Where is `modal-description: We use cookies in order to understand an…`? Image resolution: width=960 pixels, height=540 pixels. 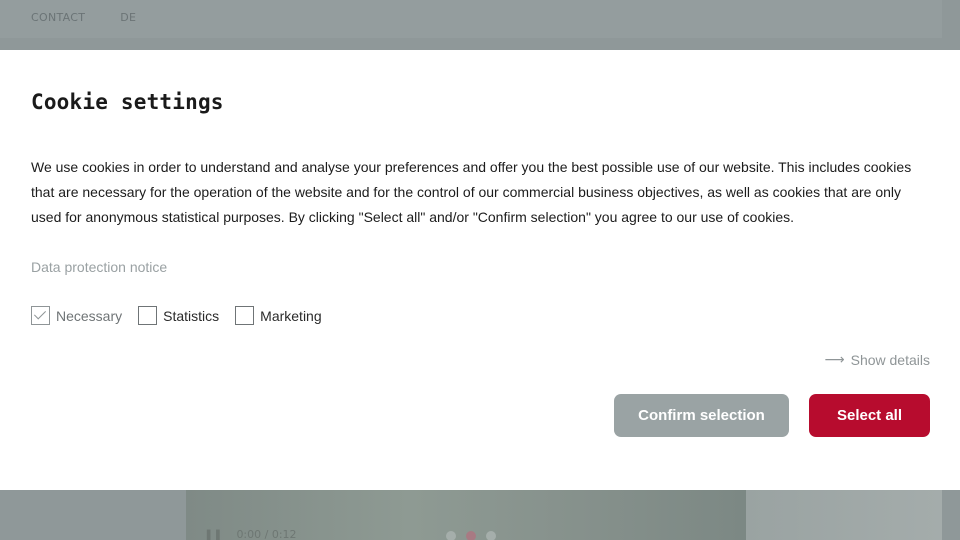 modal-description: We use cookies in order to understand an… is located at coordinates (471, 192).